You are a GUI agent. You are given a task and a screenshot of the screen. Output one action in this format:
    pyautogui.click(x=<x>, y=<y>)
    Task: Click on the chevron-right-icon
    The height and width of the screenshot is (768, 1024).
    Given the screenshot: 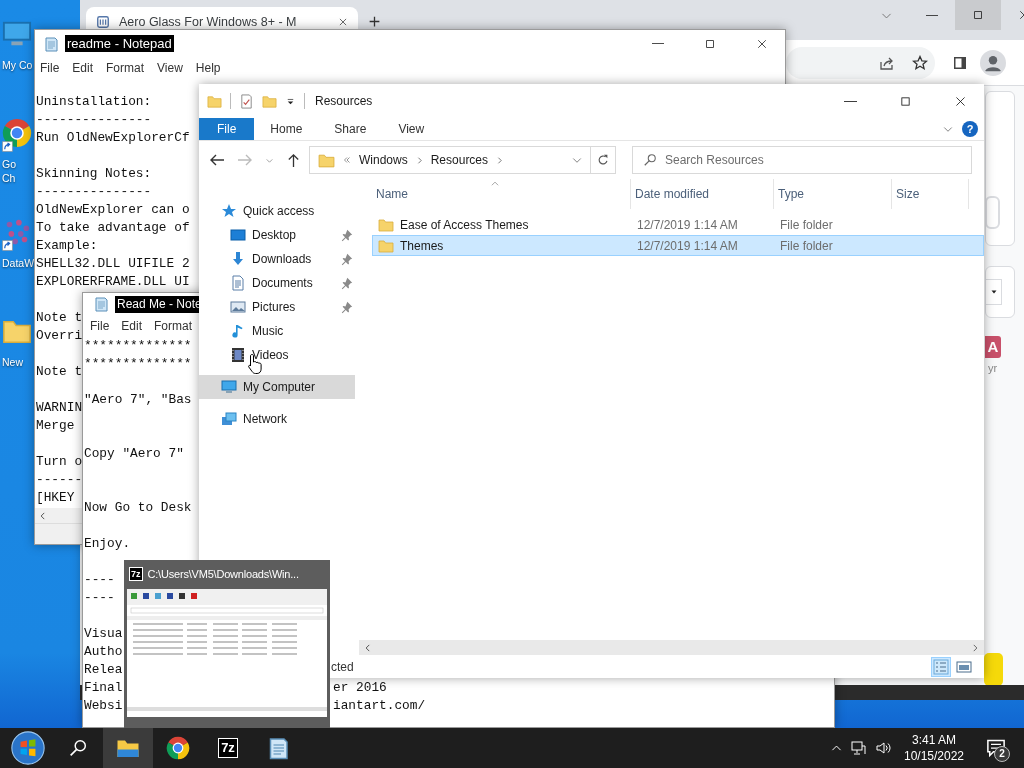 What is the action you would take?
    pyautogui.click(x=500, y=160)
    